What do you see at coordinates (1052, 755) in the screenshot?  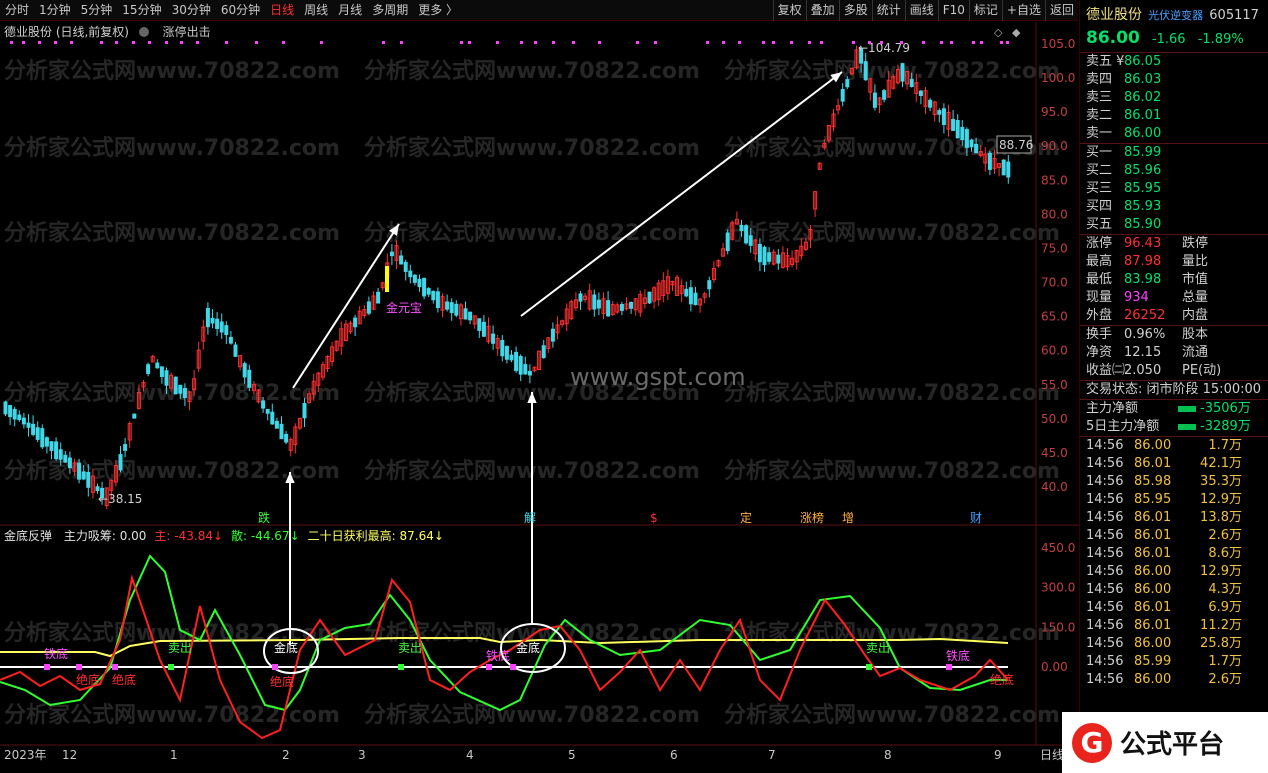 I see `x-axis-right-label: 日线` at bounding box center [1052, 755].